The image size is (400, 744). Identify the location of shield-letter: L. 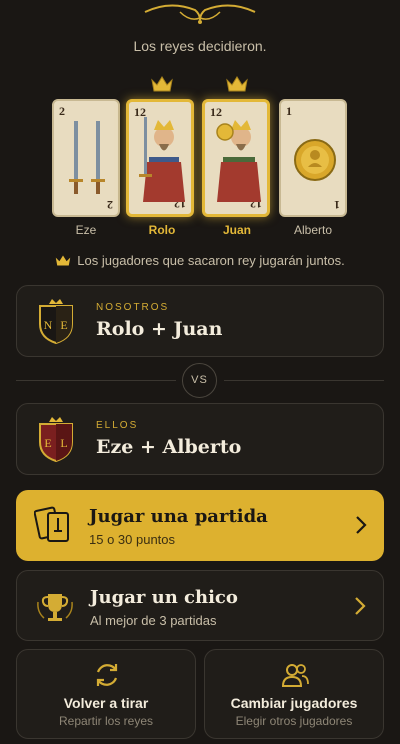
(63, 443).